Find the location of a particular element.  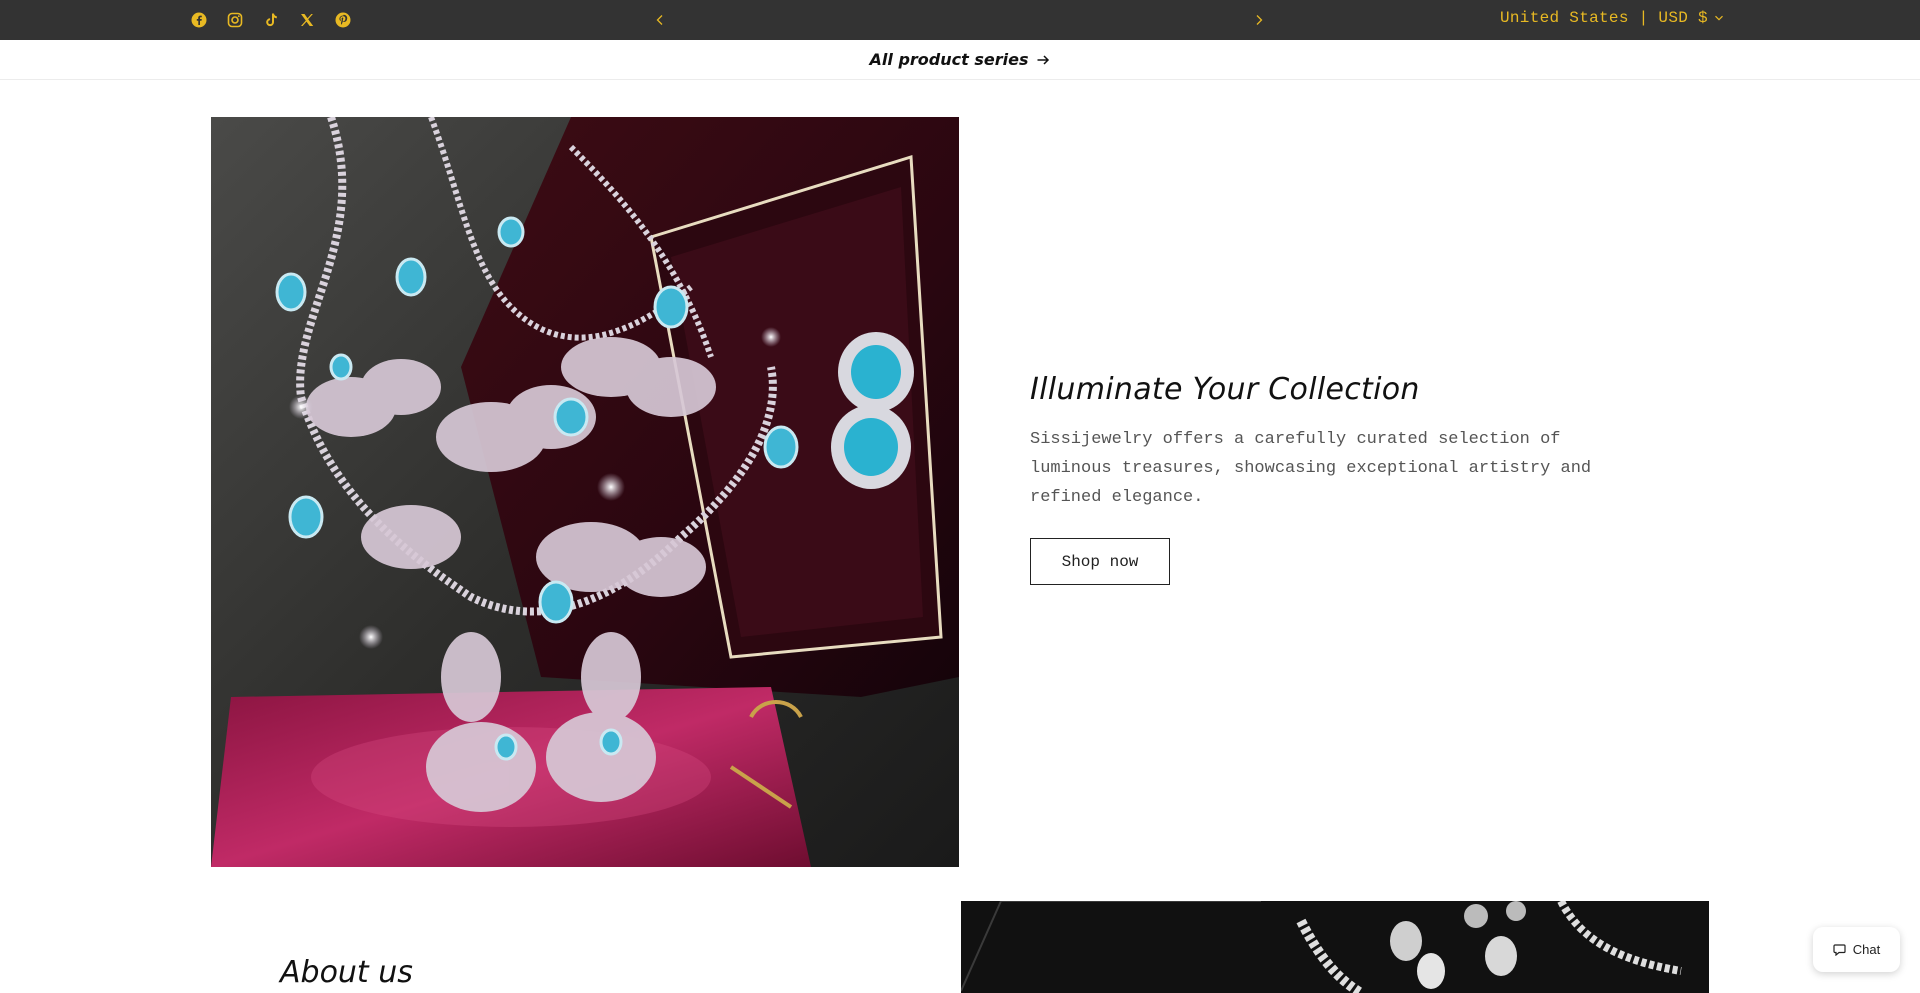

chat-button: Chat is located at coordinates (1856, 949).